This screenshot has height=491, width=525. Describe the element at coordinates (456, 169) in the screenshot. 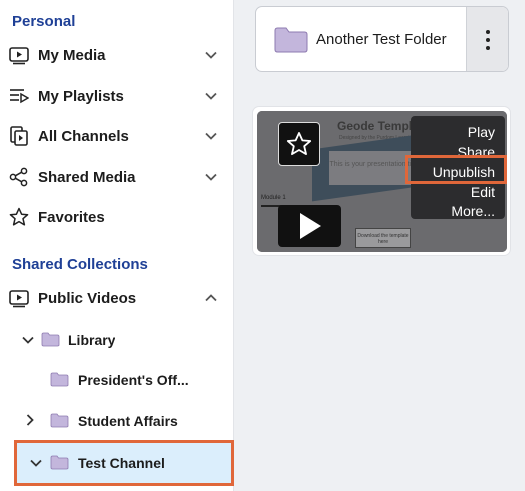

I see `unpublish-highlight` at that location.